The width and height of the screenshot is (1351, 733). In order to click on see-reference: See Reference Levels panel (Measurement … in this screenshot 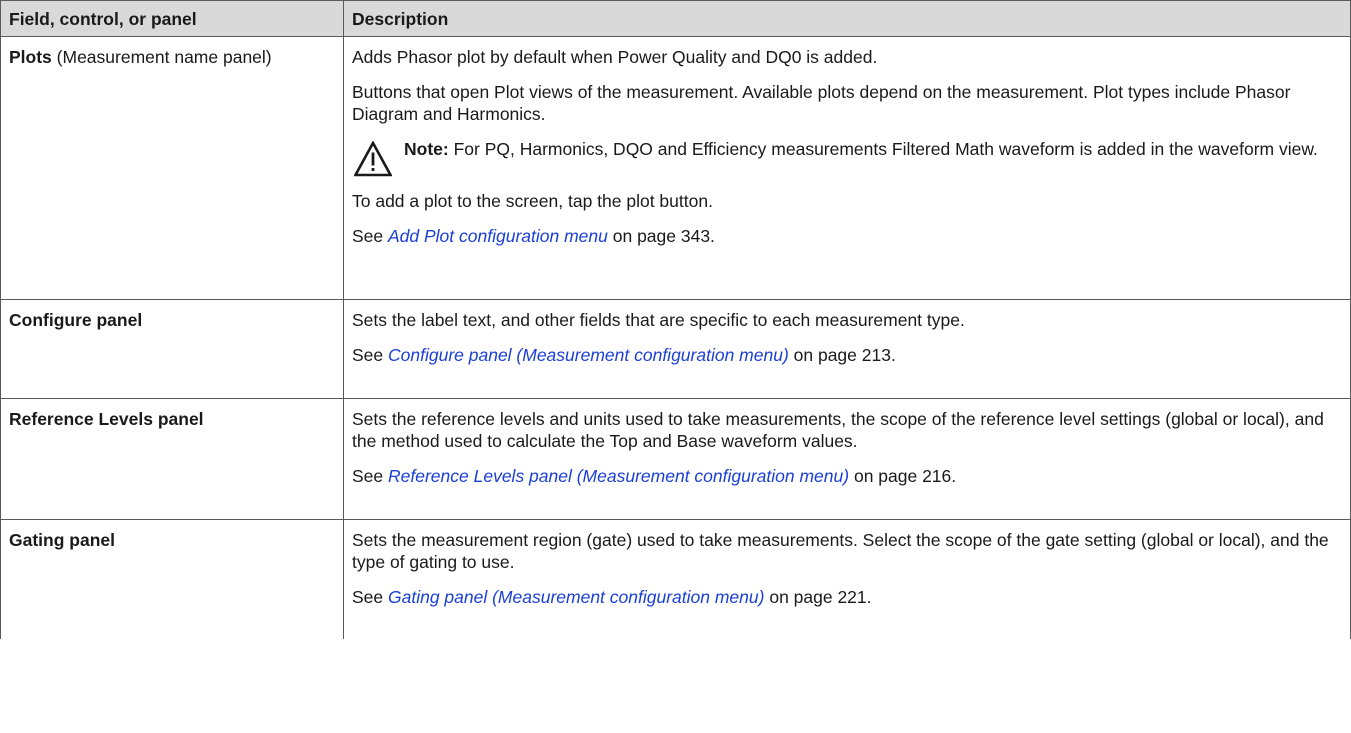, I will do `click(847, 476)`.